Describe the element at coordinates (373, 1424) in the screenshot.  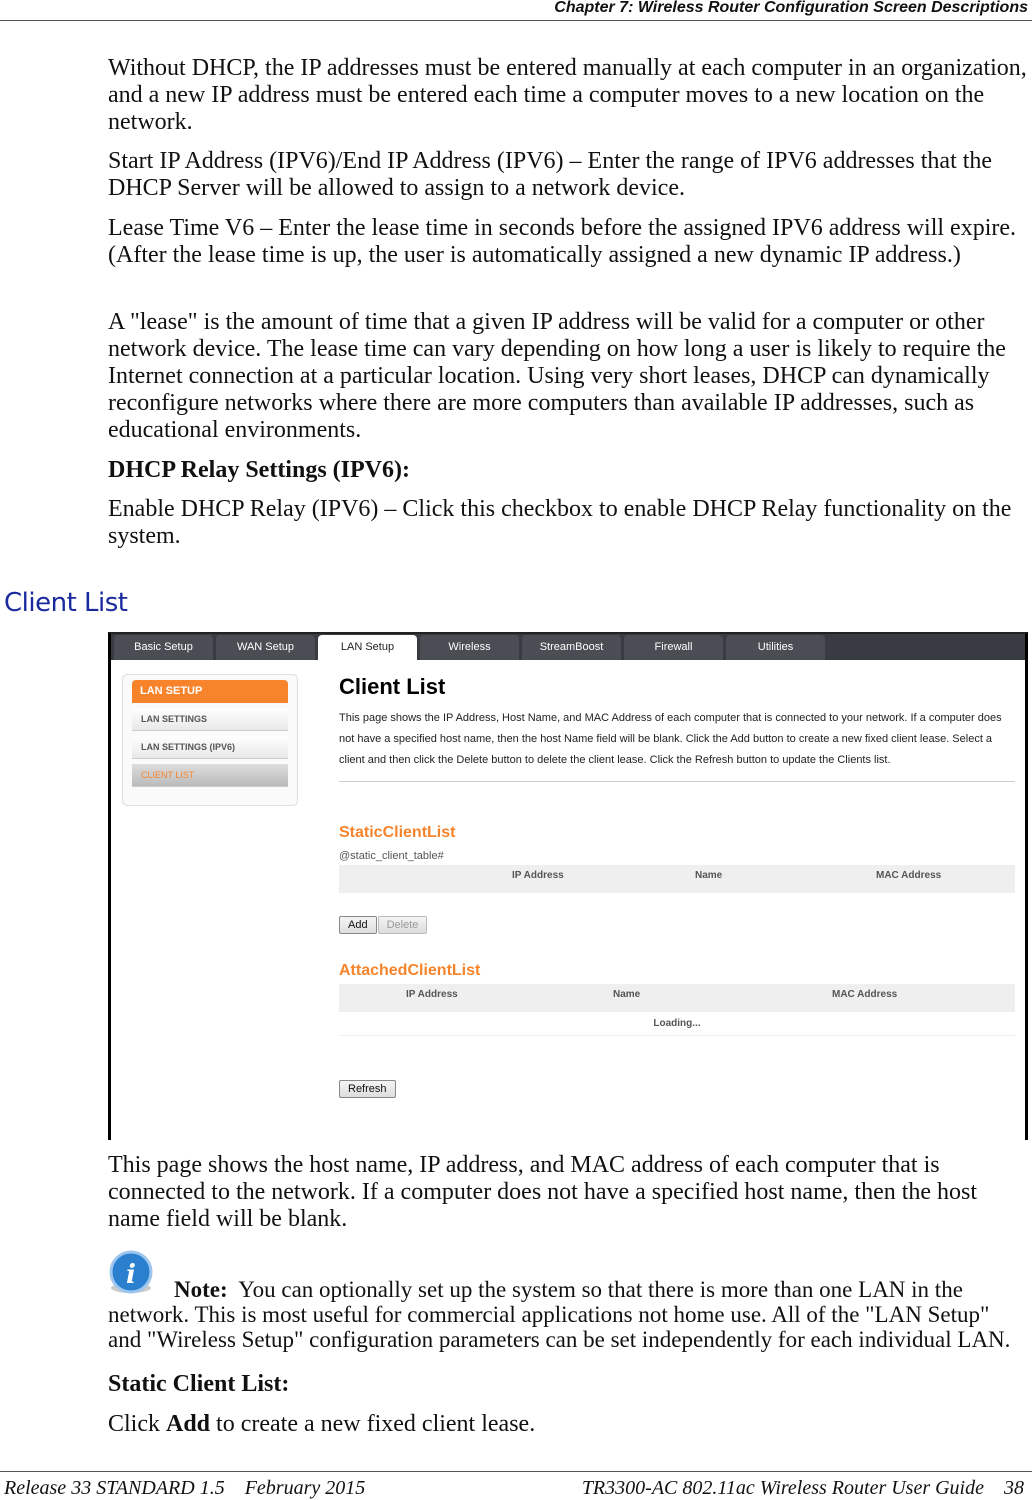
I see `text: to create a new fixed client lease.` at that location.